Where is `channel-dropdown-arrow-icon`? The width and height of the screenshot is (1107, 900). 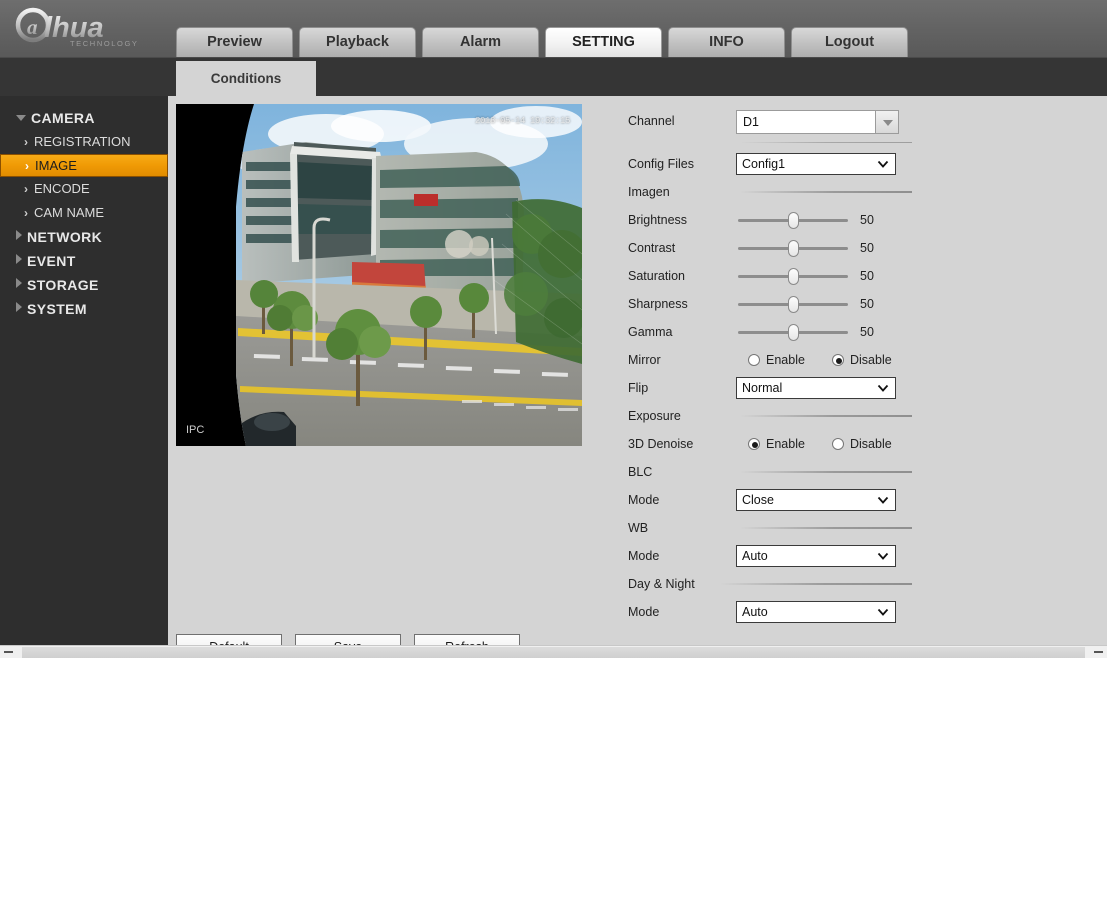 channel-dropdown-arrow-icon is located at coordinates (887, 122).